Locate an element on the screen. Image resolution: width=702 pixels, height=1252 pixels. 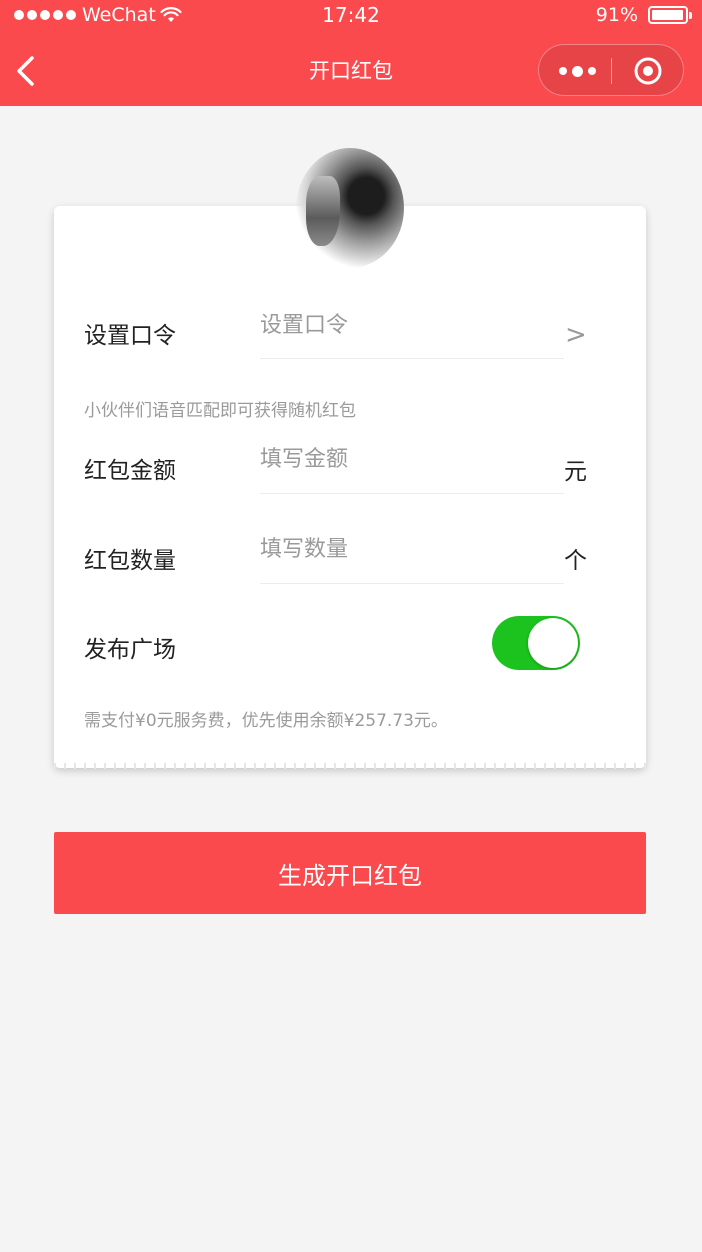
status-right: 91% is located at coordinates (643, 15).